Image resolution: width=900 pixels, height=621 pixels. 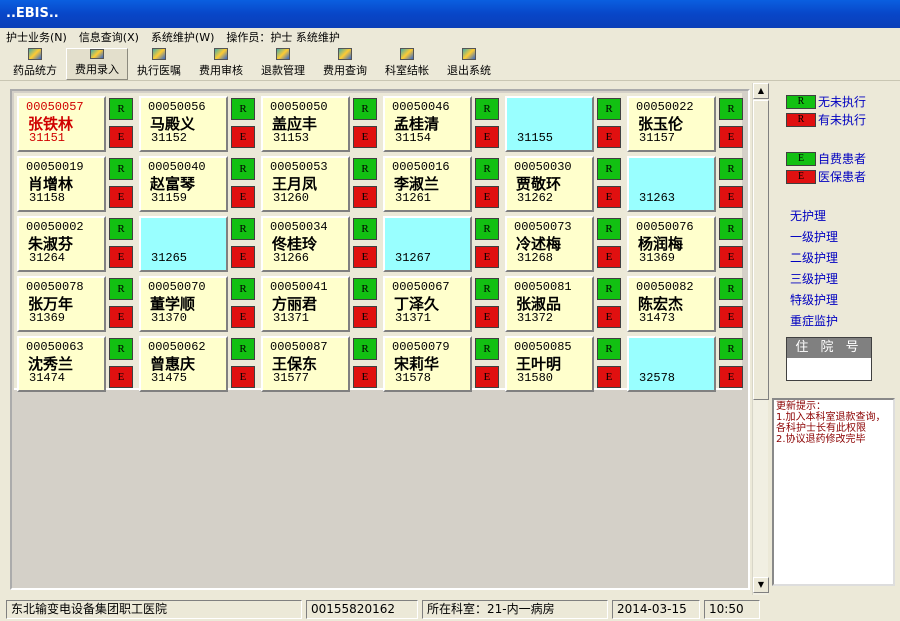 I want to click on patient-card: 00050078 张万年 31369 R E, so click(x=76, y=304).